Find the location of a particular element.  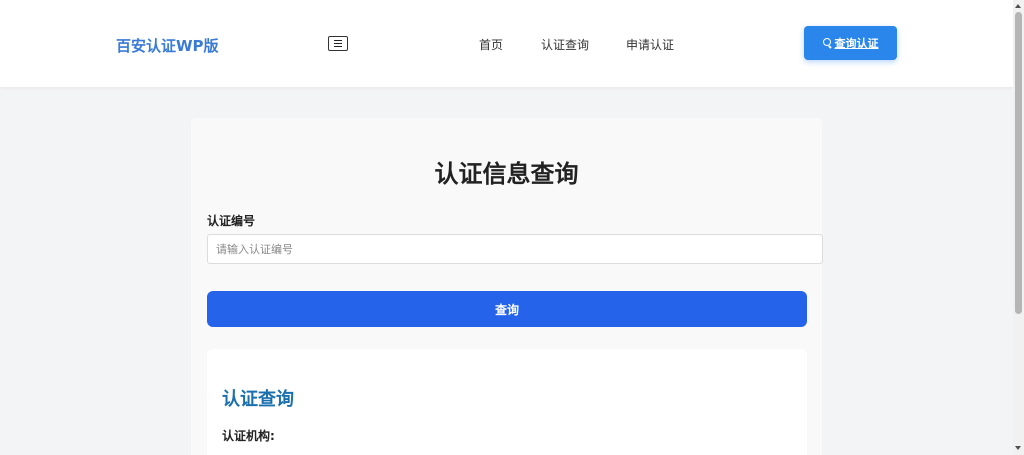

result-title: 认证查询 is located at coordinates (258, 399).